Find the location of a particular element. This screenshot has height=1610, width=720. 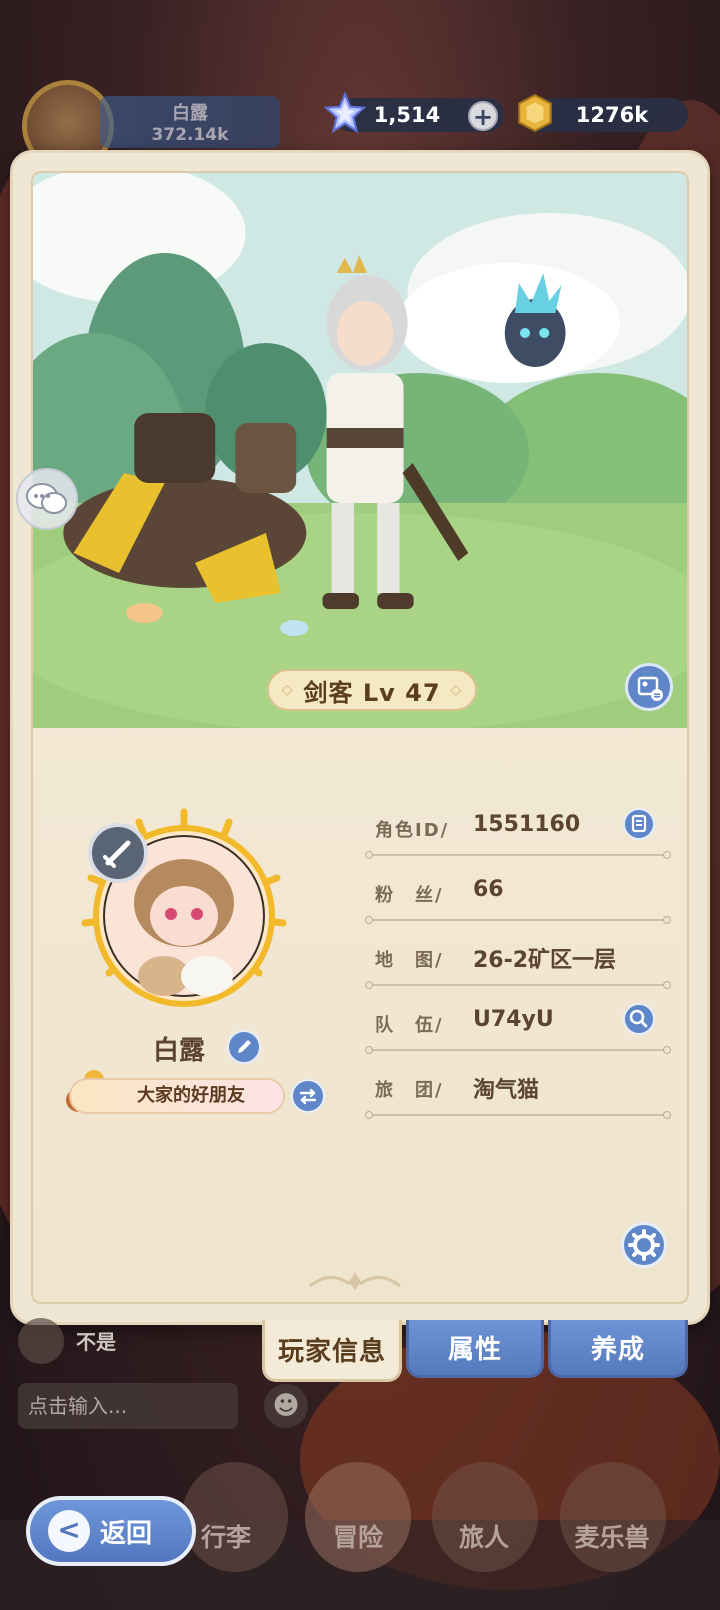

back-label: 返回 is located at coordinates (126, 1533).